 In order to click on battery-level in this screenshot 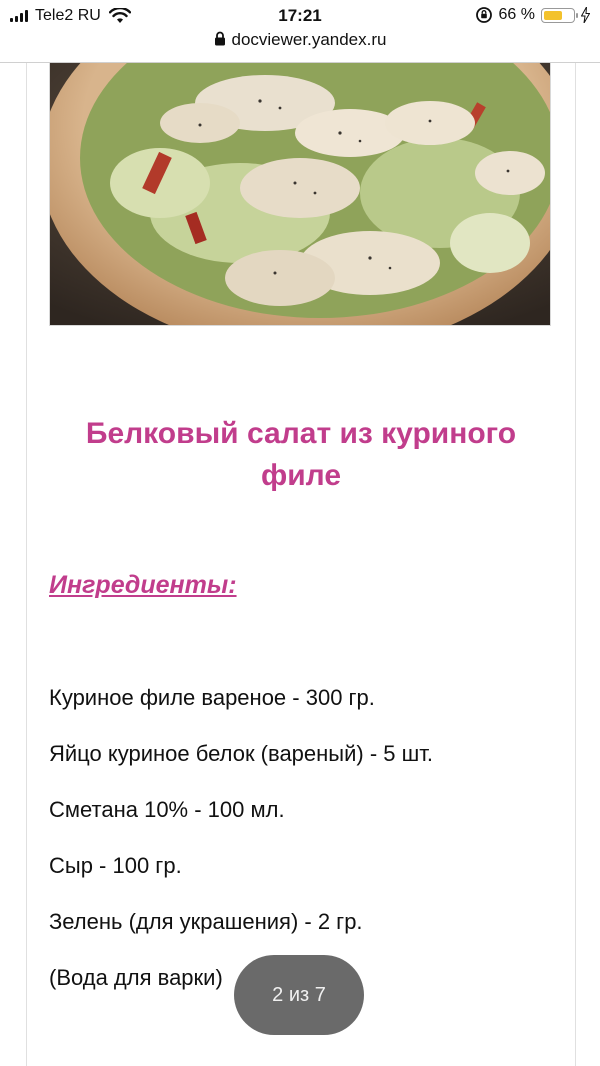, I will do `click(553, 15)`.